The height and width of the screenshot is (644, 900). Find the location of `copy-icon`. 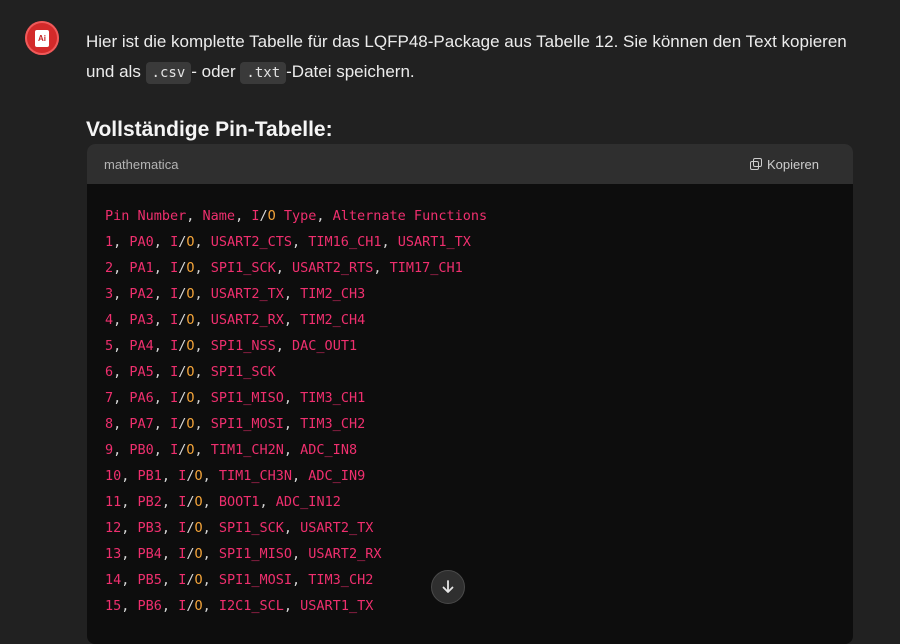

copy-icon is located at coordinates (755, 164).